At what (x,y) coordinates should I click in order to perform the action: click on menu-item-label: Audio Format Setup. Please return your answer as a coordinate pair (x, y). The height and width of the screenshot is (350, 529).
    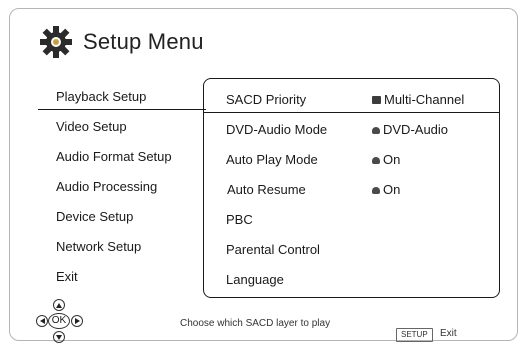
    Looking at the image, I should click on (114, 156).